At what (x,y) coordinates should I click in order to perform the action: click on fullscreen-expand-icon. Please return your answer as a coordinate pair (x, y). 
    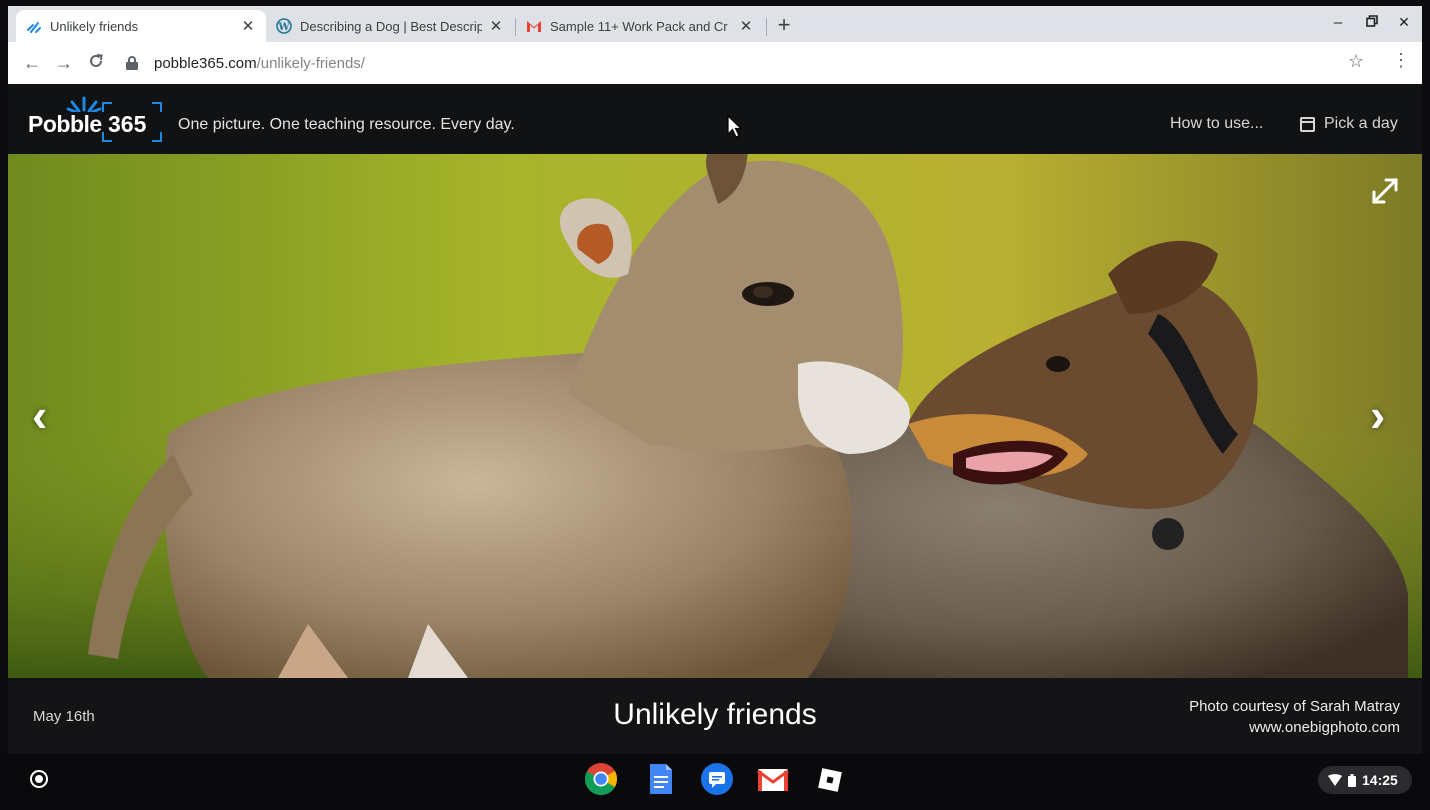
    Looking at the image, I should click on (1385, 191).